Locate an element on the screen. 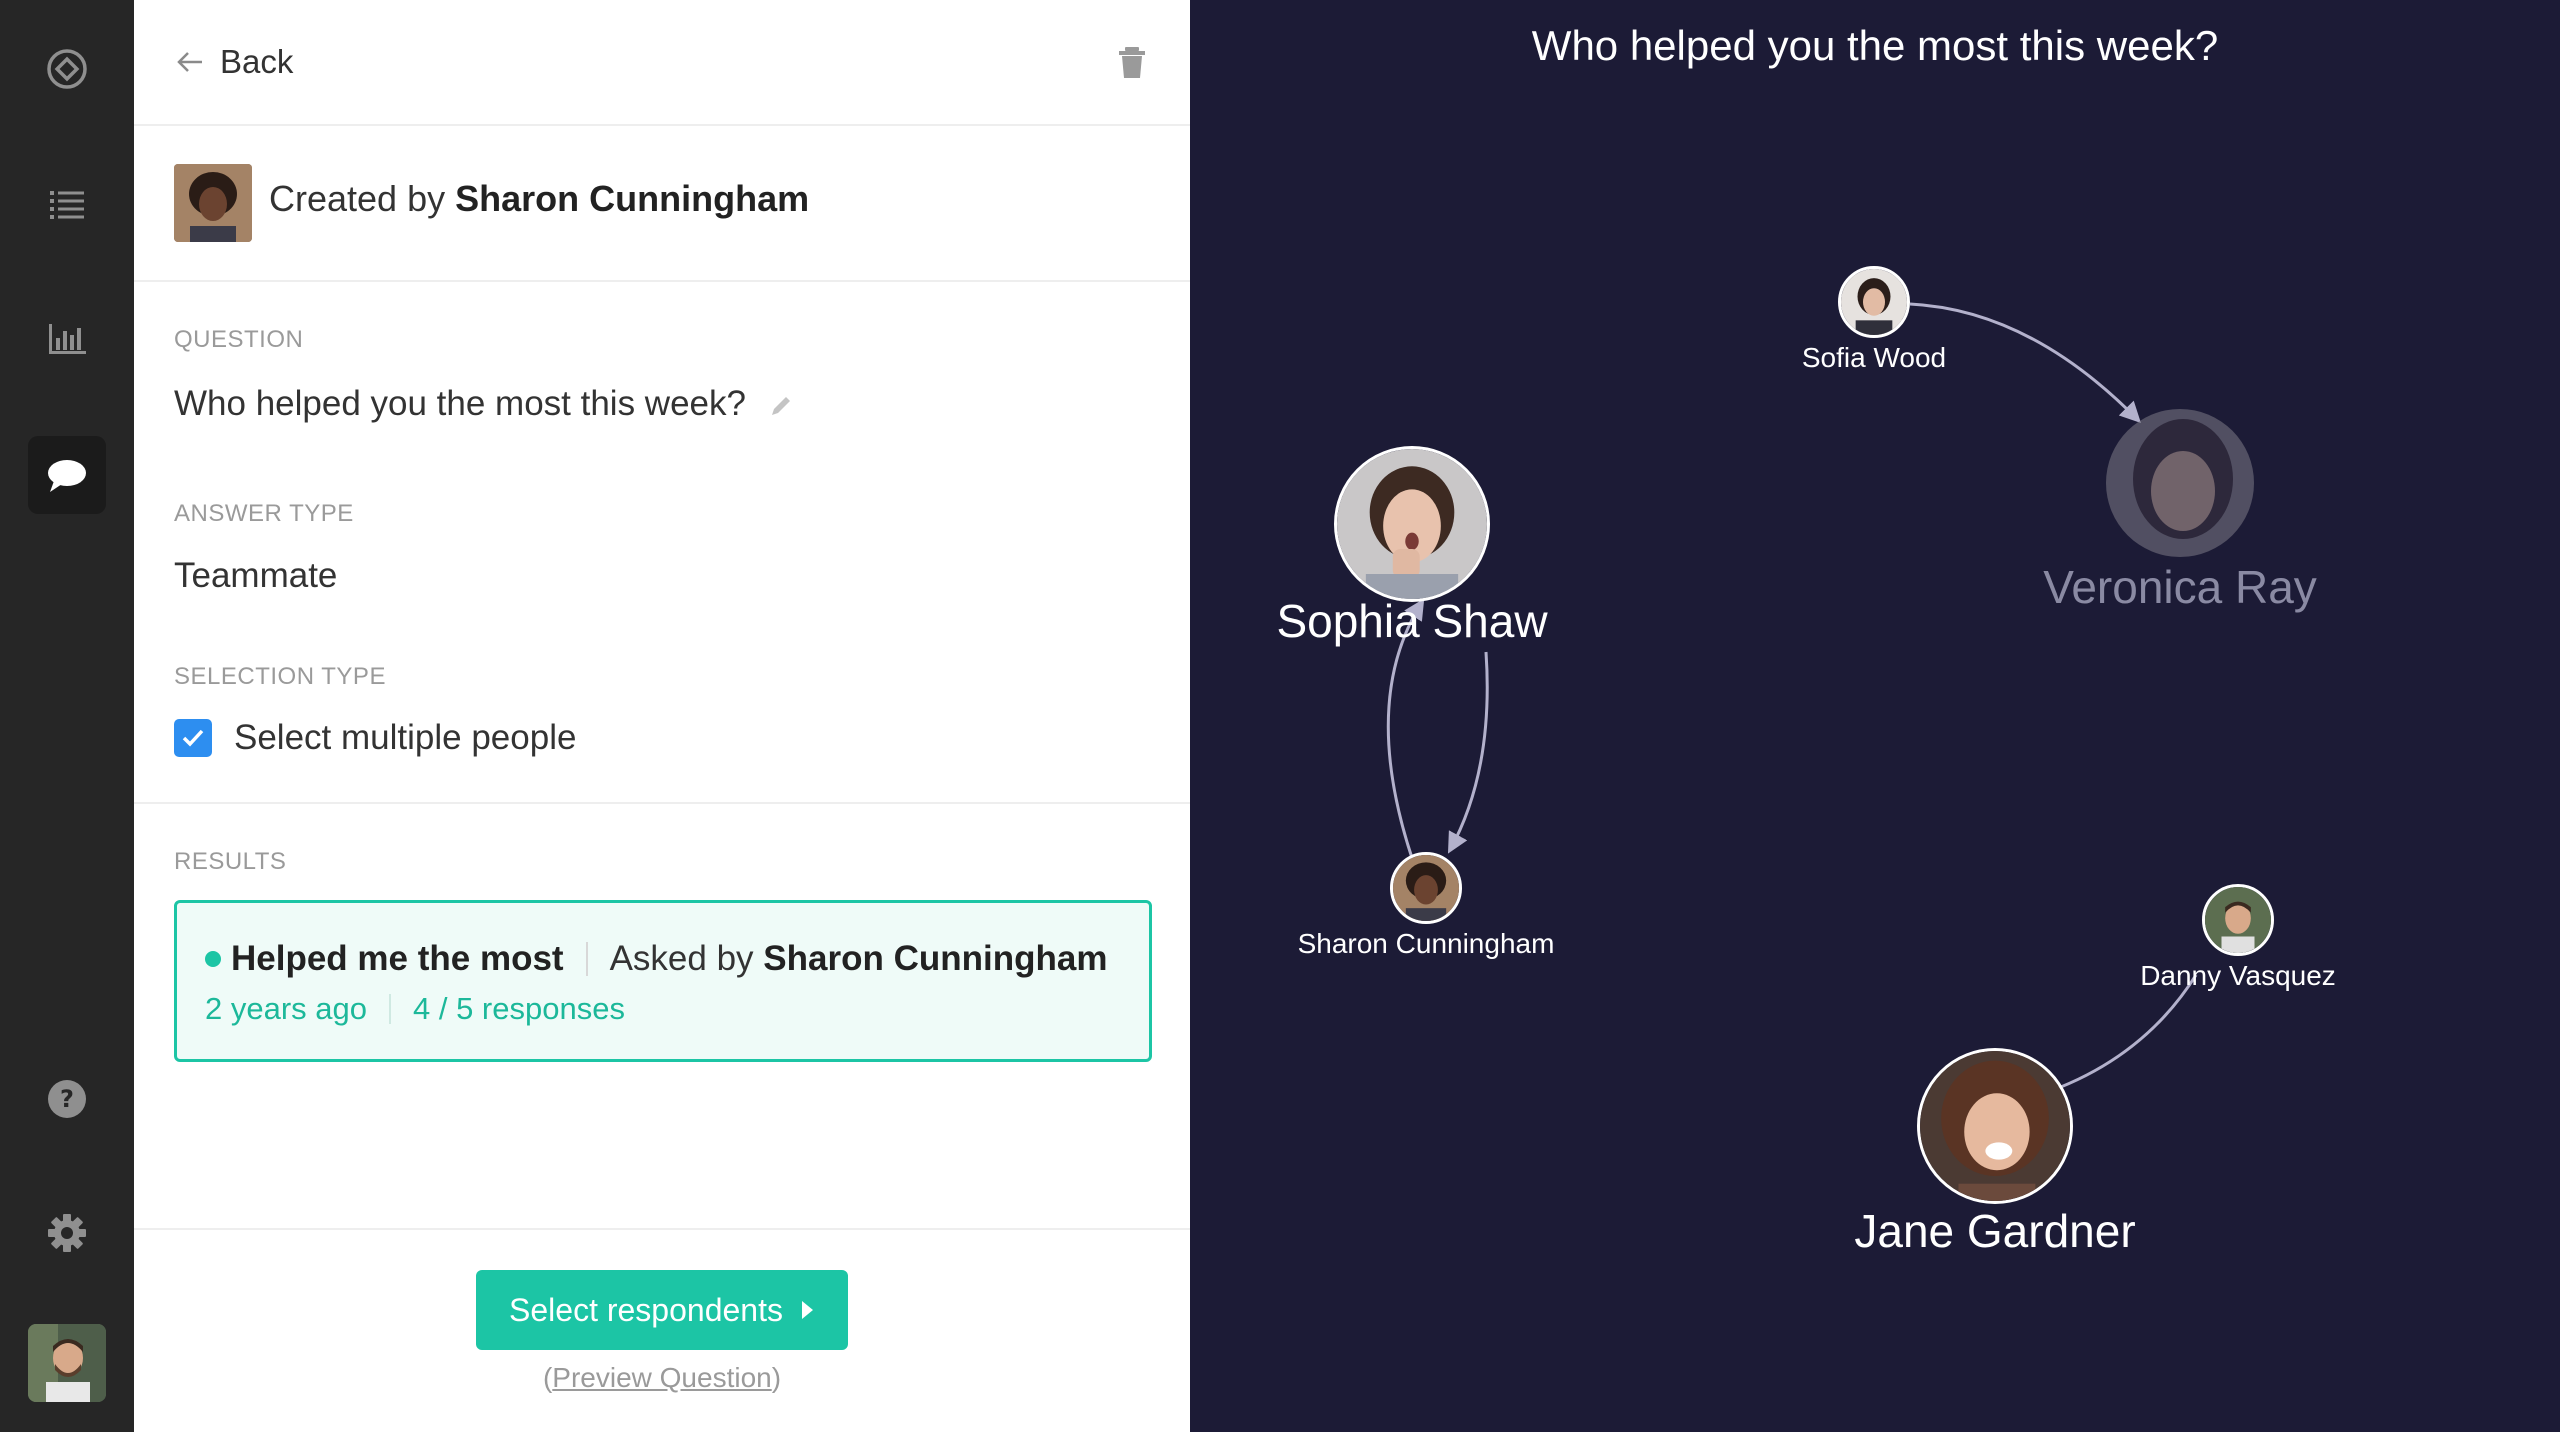 This screenshot has height=1432, width=2560. list-icon is located at coordinates (67, 205).